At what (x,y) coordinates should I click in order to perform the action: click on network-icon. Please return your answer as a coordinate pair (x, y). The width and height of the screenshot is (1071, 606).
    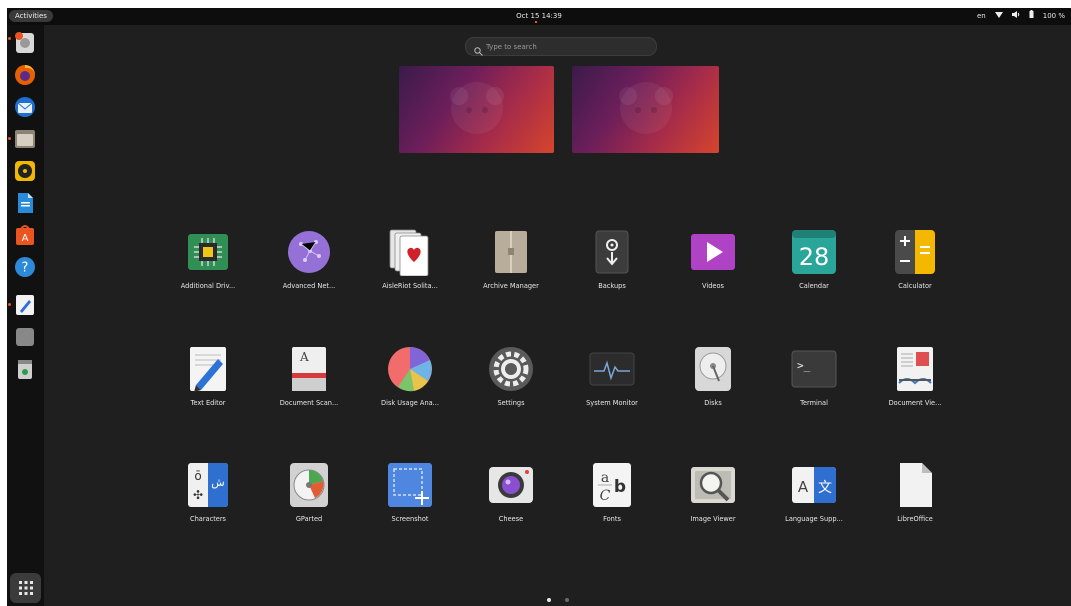
    Looking at the image, I should click on (998, 16).